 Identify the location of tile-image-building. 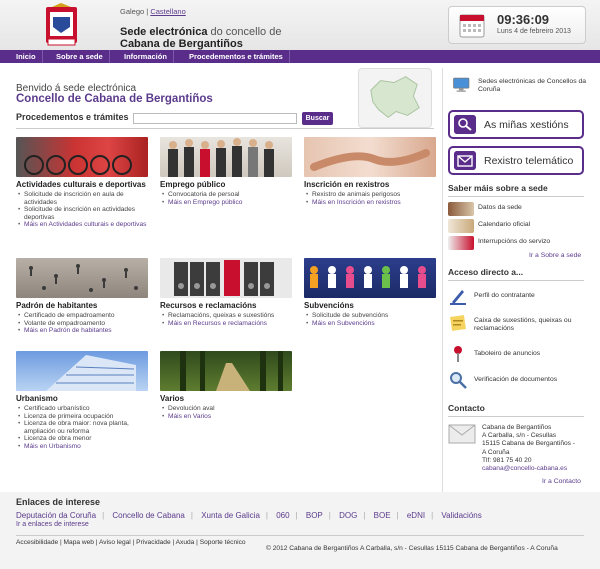
(82, 371).